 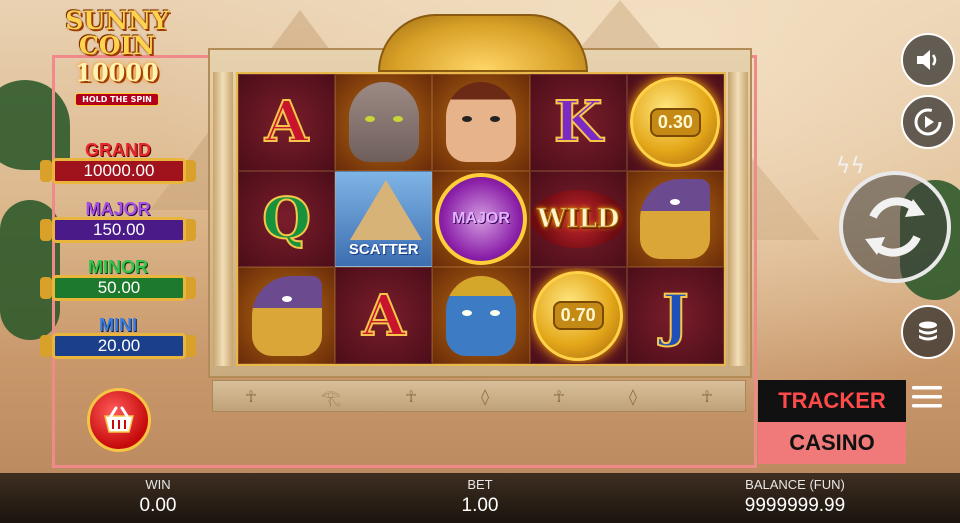 I want to click on logo-line3: 10000, so click(x=117, y=72).